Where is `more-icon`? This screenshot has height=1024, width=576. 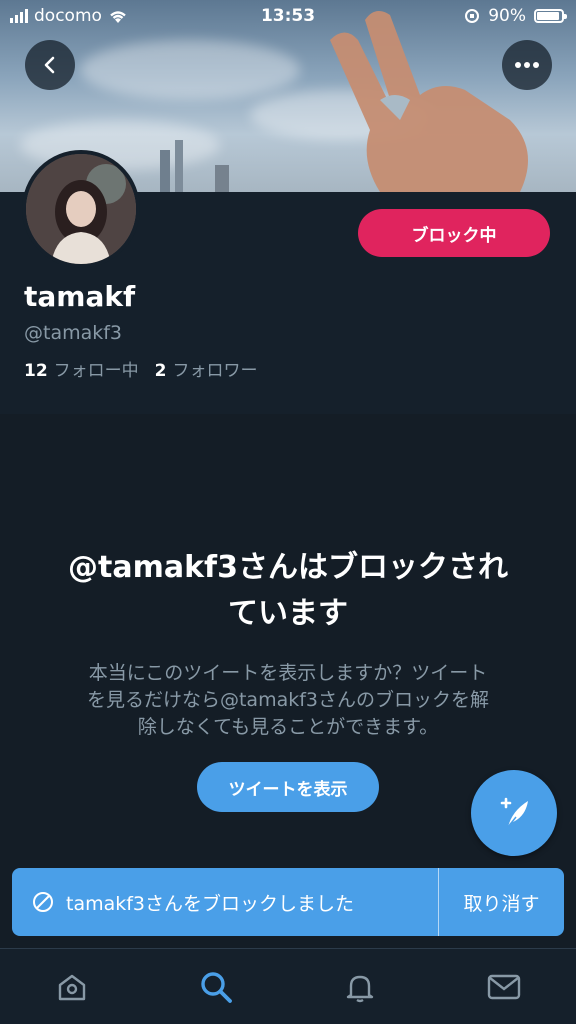 more-icon is located at coordinates (527, 65).